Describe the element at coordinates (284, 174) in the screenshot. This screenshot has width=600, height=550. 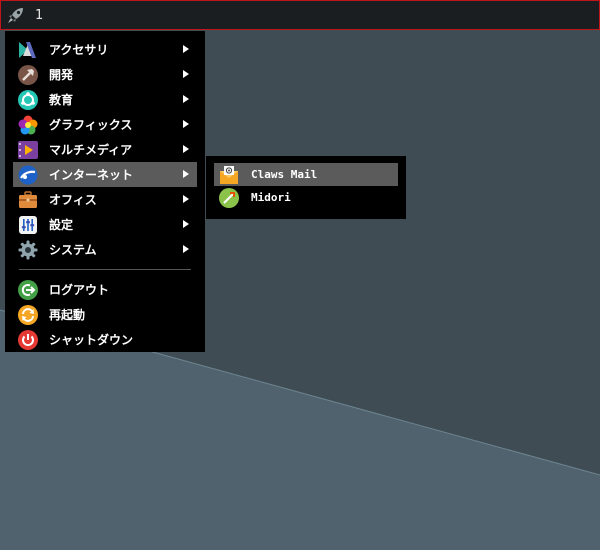
I see `submenu-item-label: Claws Mail` at that location.